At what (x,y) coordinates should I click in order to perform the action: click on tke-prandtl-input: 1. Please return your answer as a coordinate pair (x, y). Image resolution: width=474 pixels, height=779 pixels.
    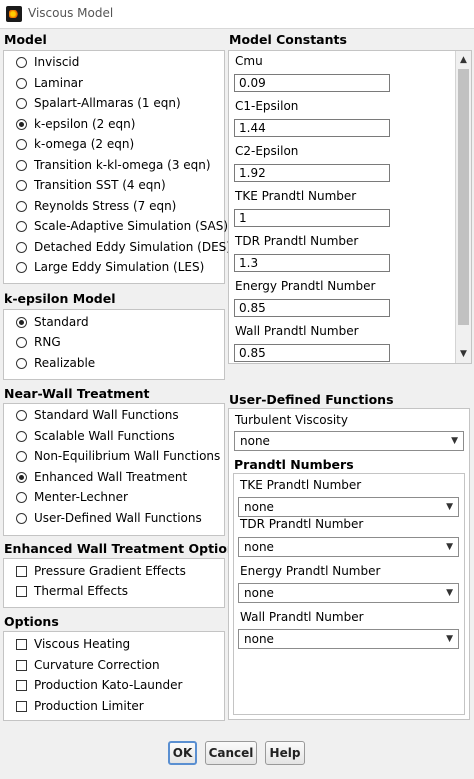
    Looking at the image, I should click on (312, 218).